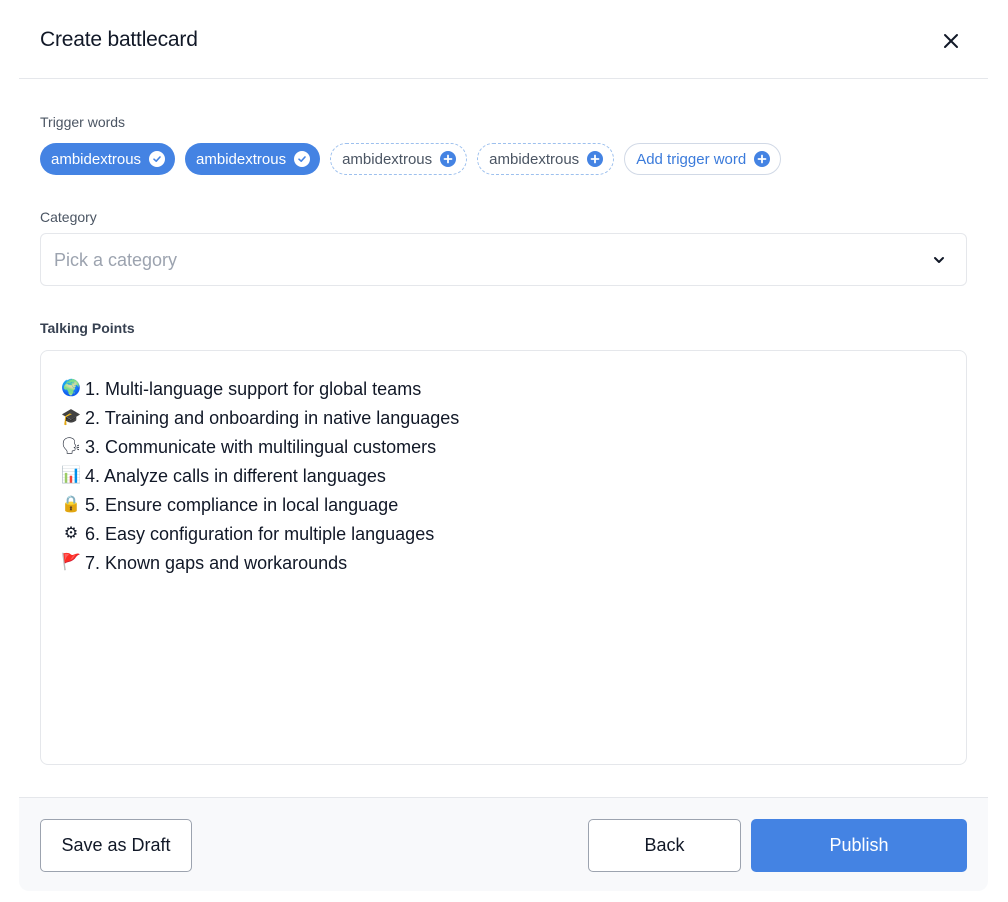 The image size is (1008, 902). I want to click on close-icon, so click(951, 41).